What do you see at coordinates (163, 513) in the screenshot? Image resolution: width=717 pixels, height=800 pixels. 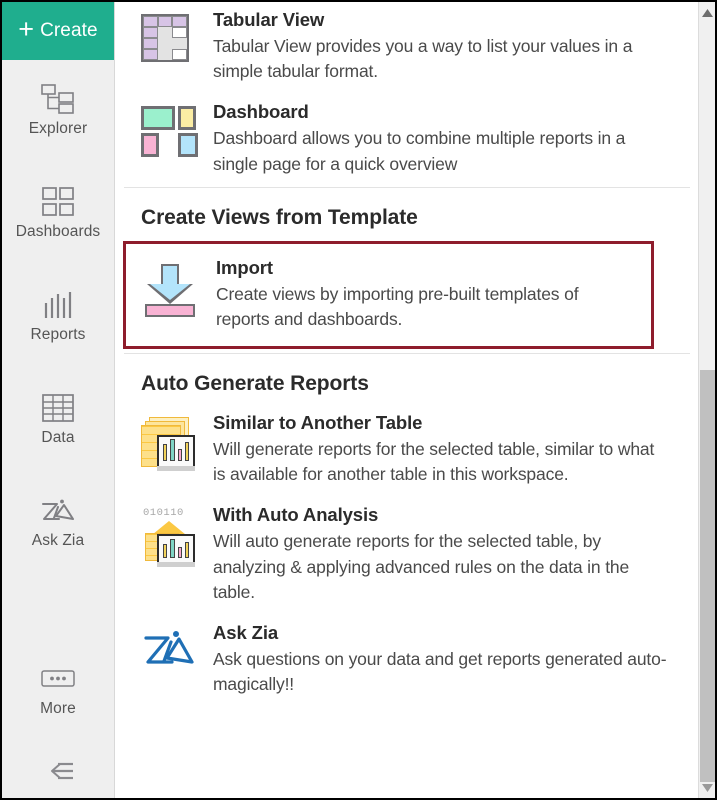 I see `binary-digits-label: 010110` at bounding box center [163, 513].